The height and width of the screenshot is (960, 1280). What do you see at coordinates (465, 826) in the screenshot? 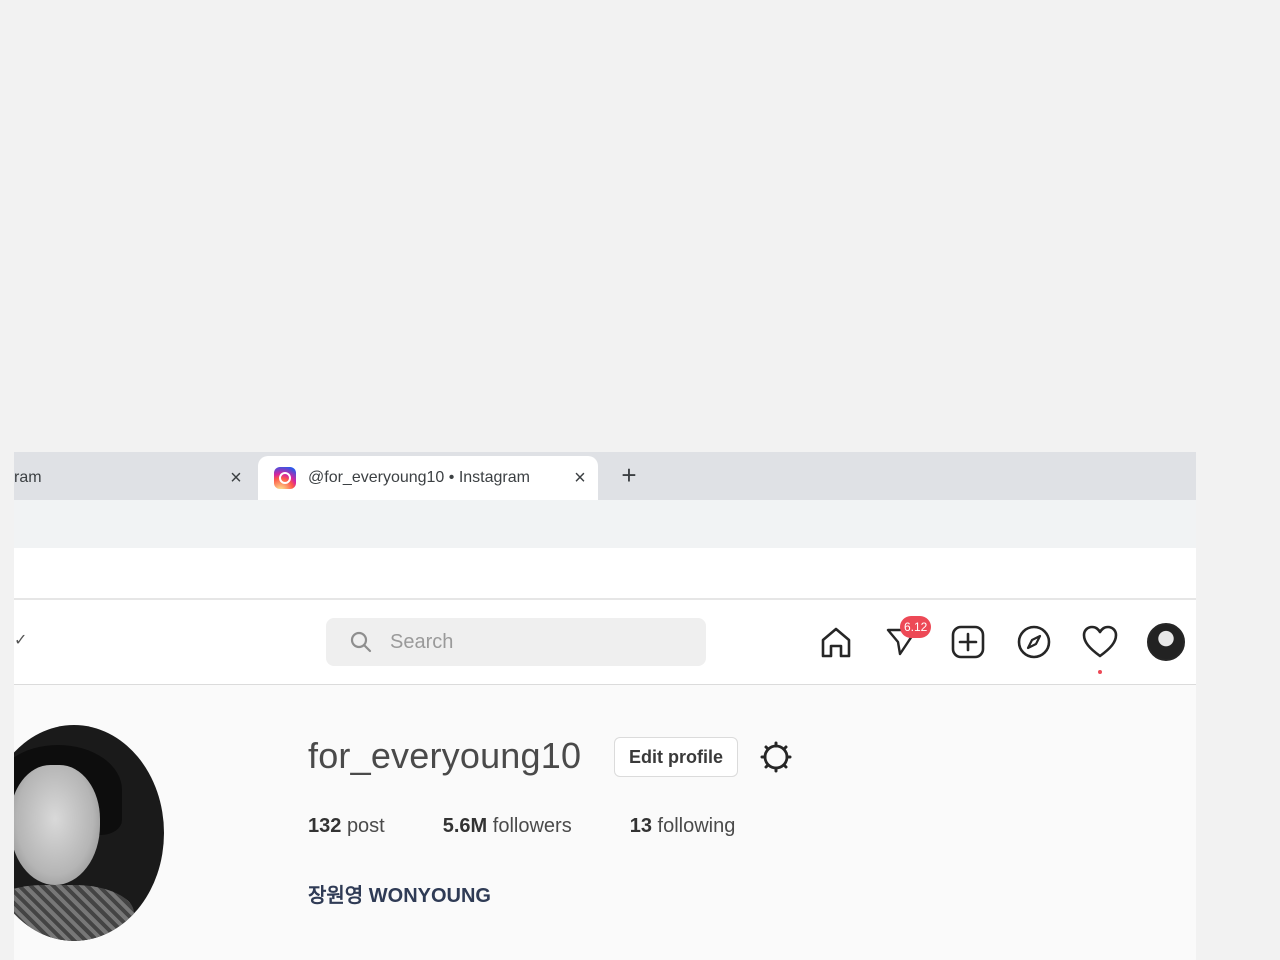
I see `followers-count: 5.6M` at bounding box center [465, 826].